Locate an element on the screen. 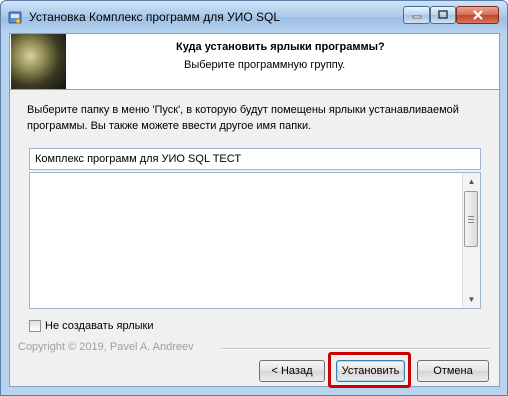  maximize-icon is located at coordinates (443, 15).